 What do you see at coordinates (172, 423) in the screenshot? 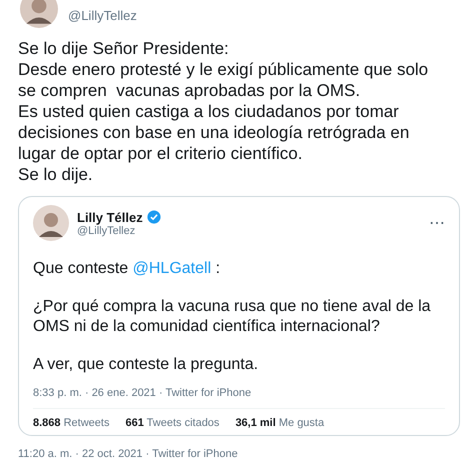
I see `engagement-stat: 661 Tweets citados` at bounding box center [172, 423].